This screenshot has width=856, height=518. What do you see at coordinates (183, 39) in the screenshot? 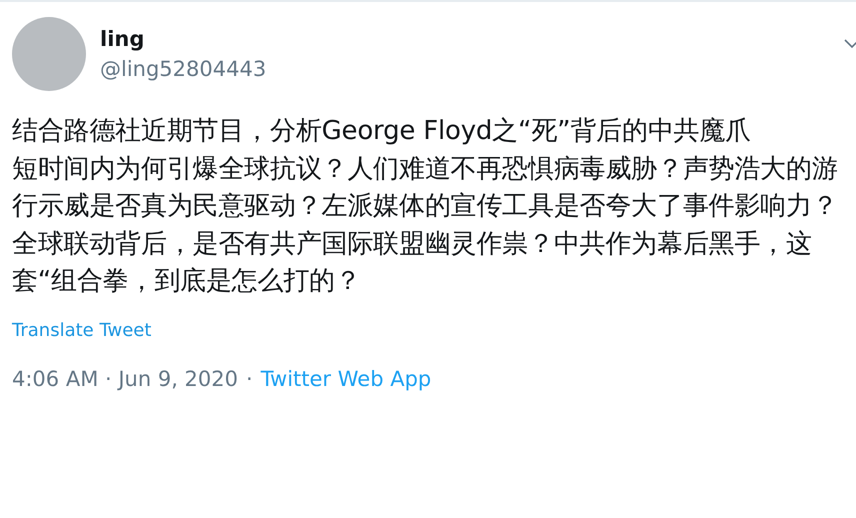
I see `author-name: ling` at bounding box center [183, 39].